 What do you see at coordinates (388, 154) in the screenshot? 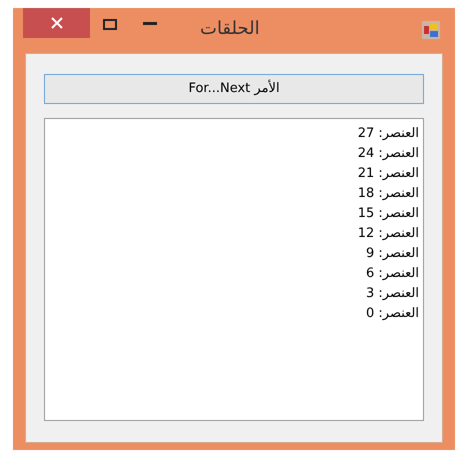
I see `list-item: العنصر: 24` at bounding box center [388, 154].